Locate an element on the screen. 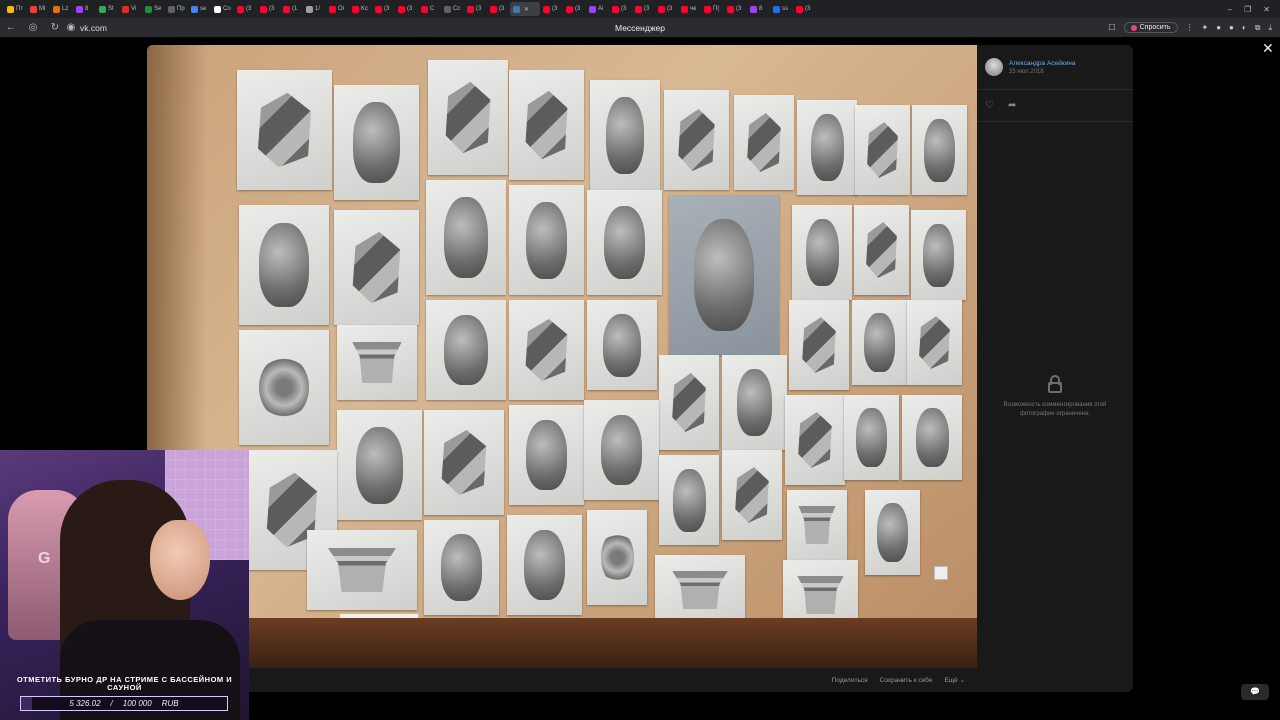 The height and width of the screenshot is (720, 1280). browser-tab: Lz is located at coordinates (61, 9).